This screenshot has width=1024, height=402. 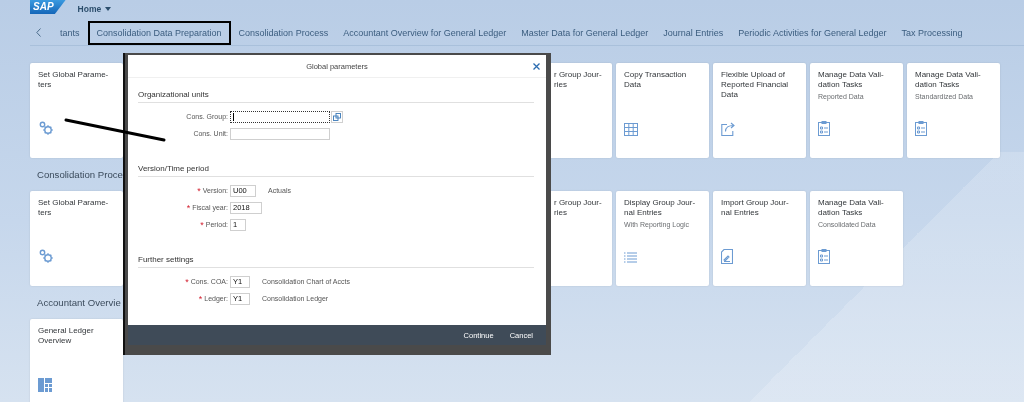 I want to click on app-tile: Import Group Jour-nal Entries, so click(x=759, y=238).